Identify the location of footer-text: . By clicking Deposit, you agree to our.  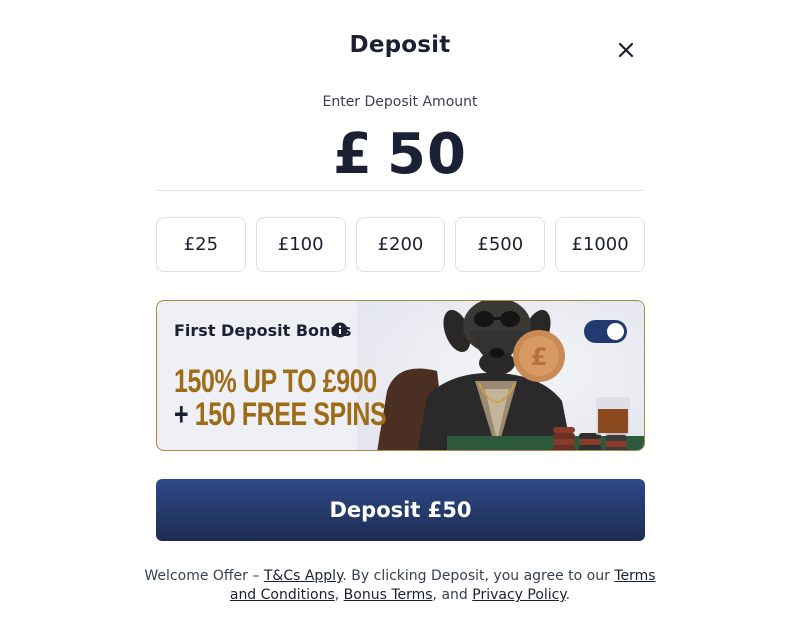
(478, 576).